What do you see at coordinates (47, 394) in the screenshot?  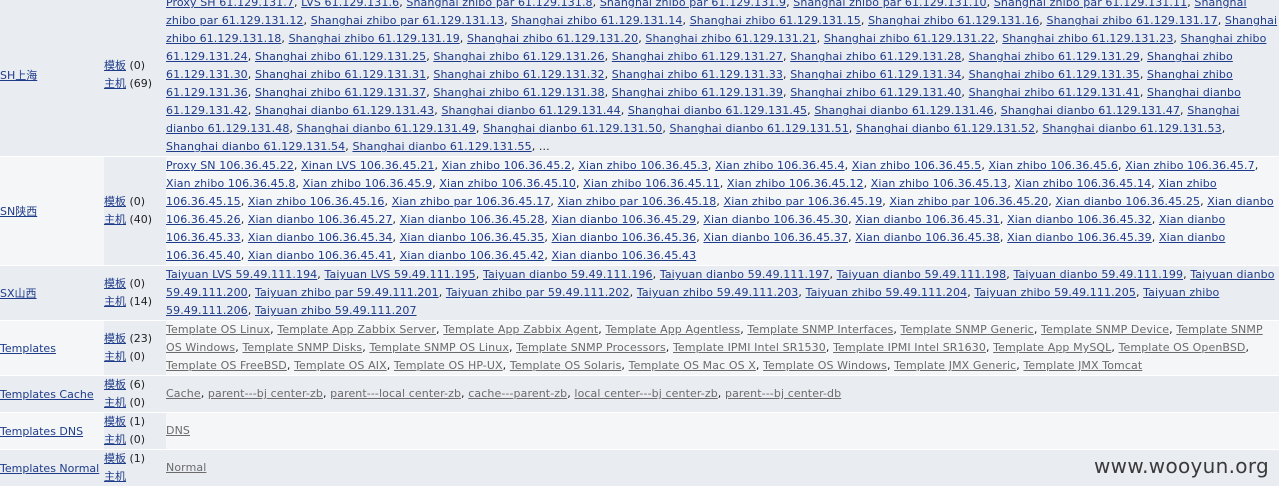 I see `group-name-link: Templates Cache` at bounding box center [47, 394].